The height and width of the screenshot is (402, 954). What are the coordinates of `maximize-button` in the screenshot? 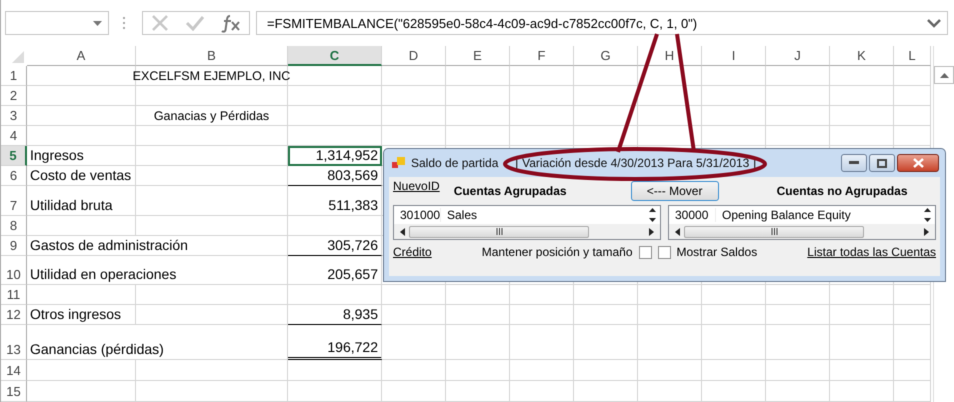 It's located at (882, 163).